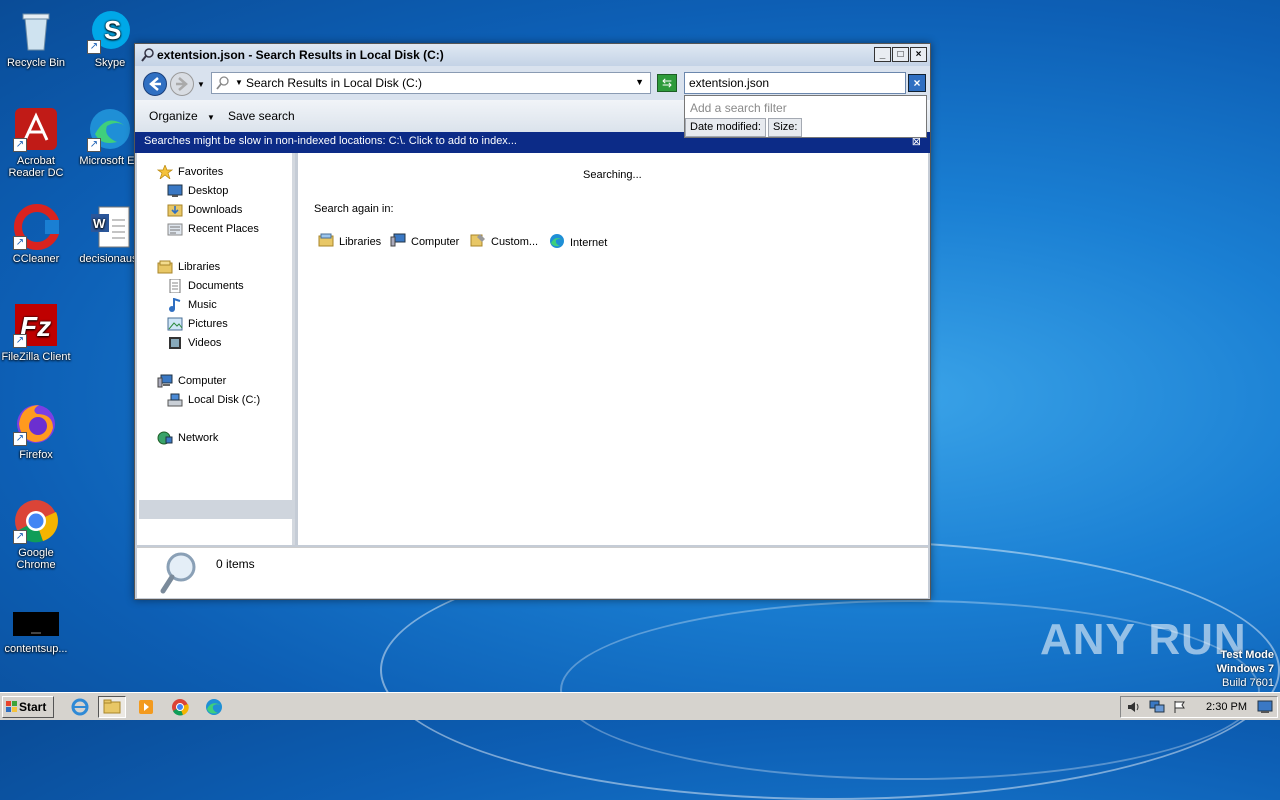  What do you see at coordinates (36, 31) in the screenshot?
I see `recycle-bin-icon` at bounding box center [36, 31].